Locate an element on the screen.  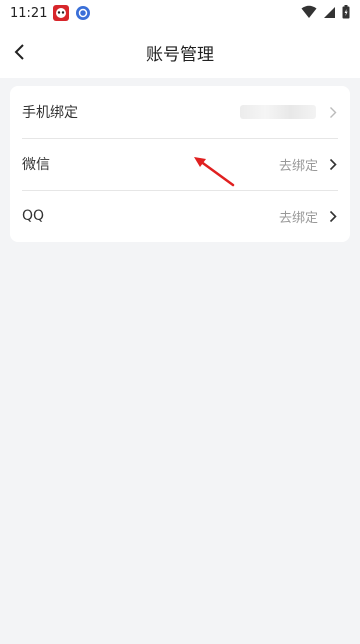
wechat-label: 微信 is located at coordinates (36, 165).